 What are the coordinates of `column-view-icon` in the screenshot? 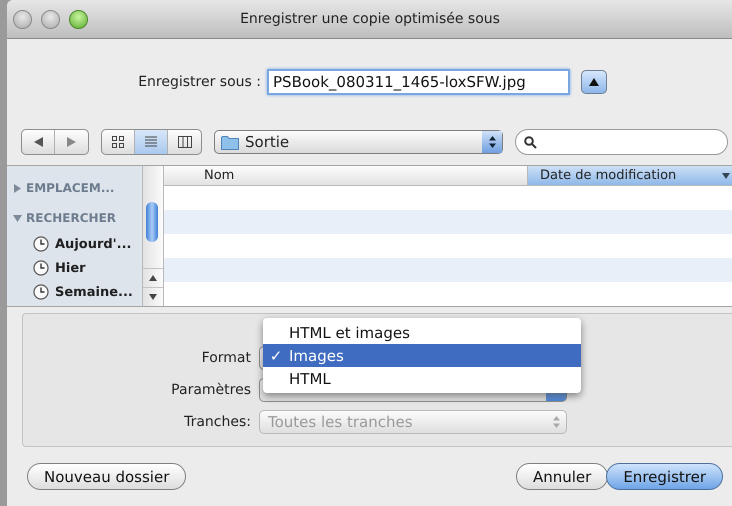 It's located at (185, 142).